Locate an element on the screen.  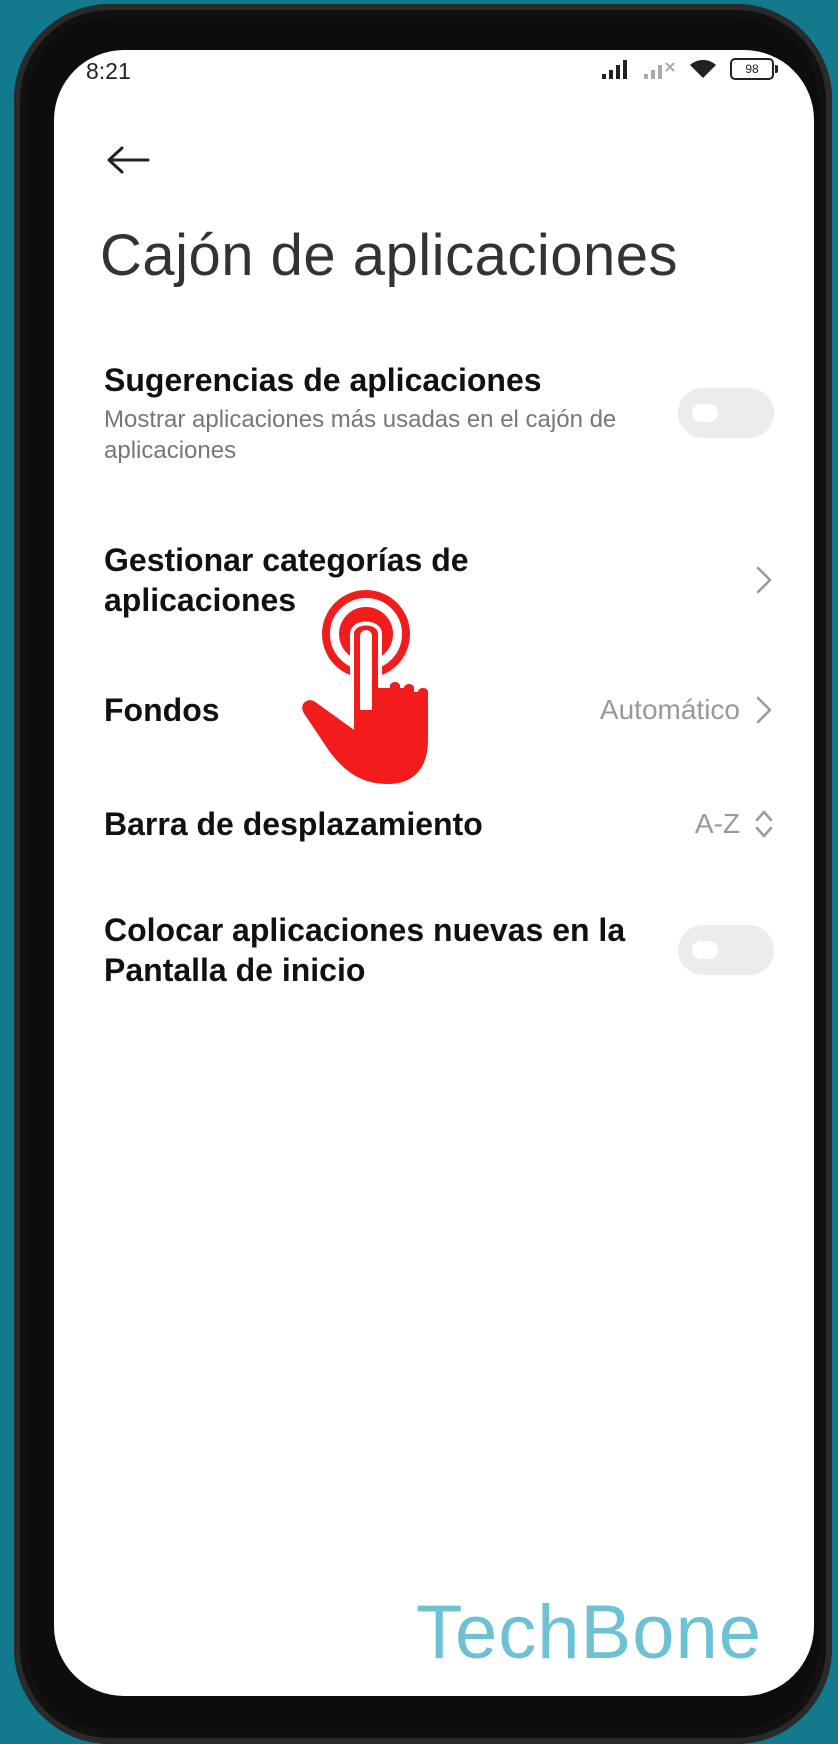
place-new-apps-toggle is located at coordinates (726, 950).